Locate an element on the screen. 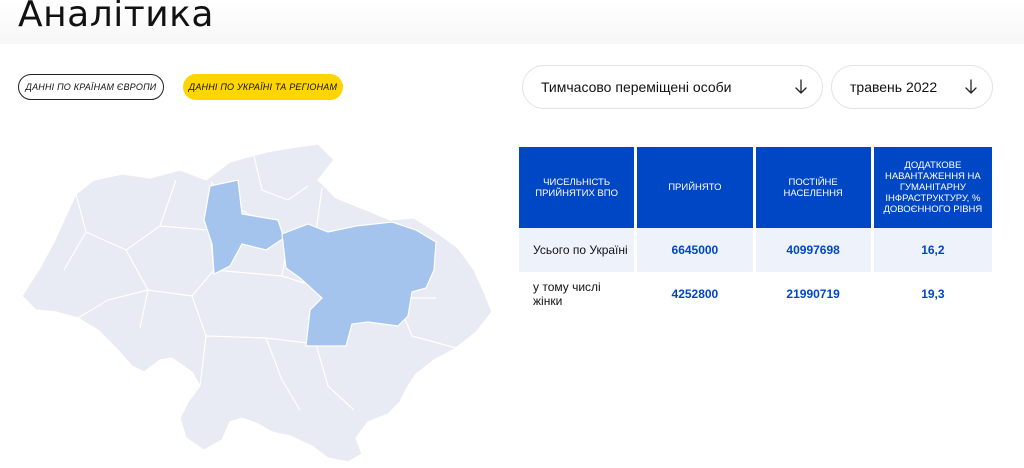 The image size is (1024, 468). header-idp-count: Чисельність прийнятих ВПО is located at coordinates (578, 187).